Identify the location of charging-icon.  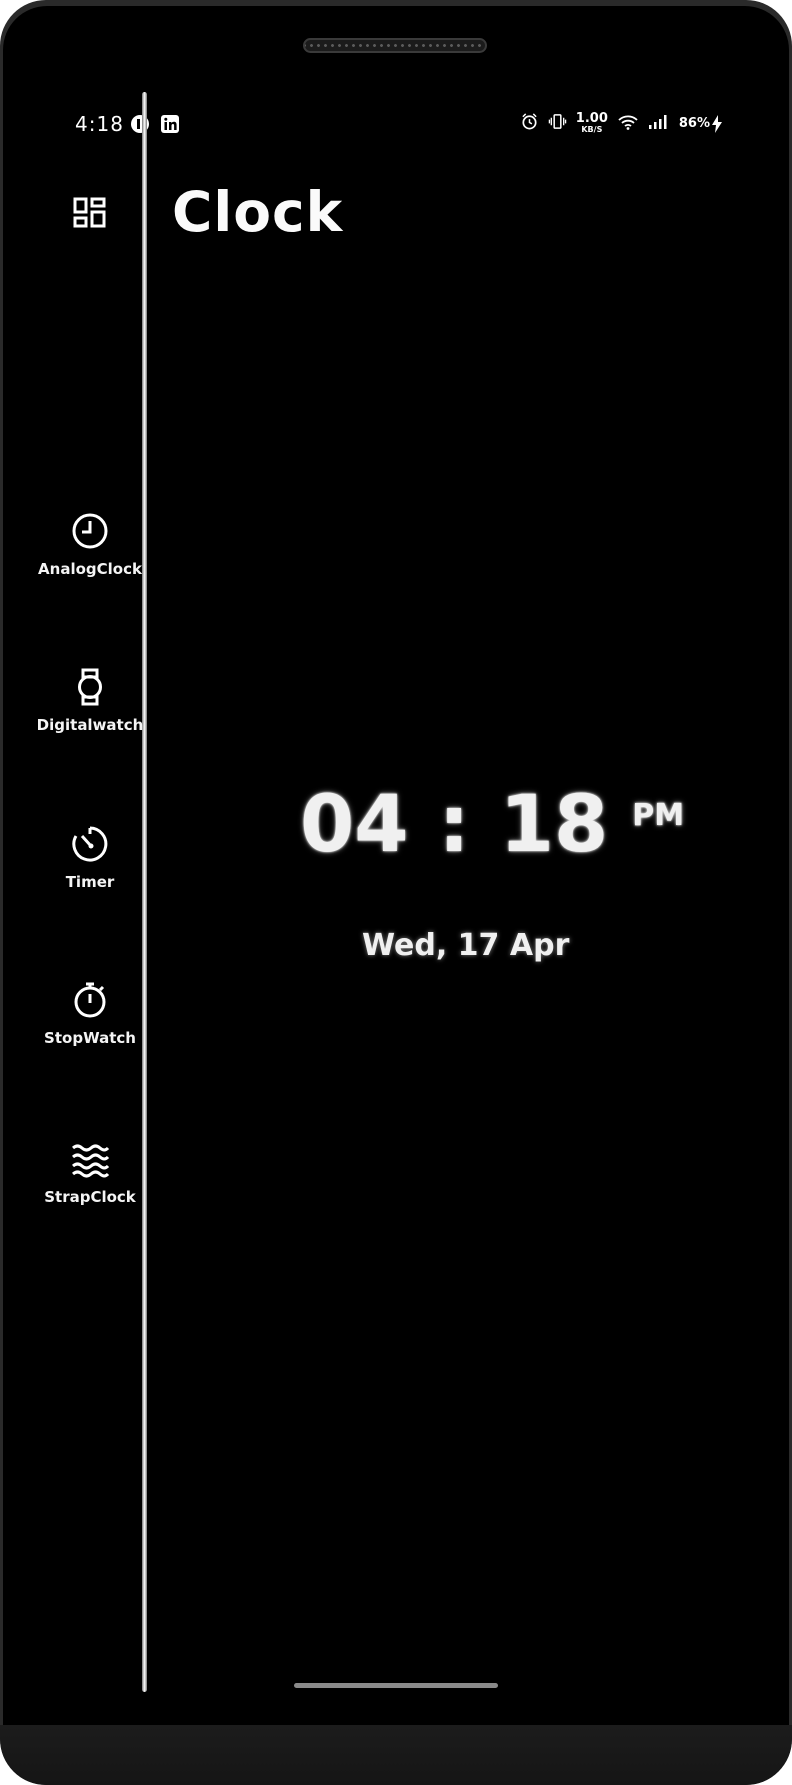
(717, 123).